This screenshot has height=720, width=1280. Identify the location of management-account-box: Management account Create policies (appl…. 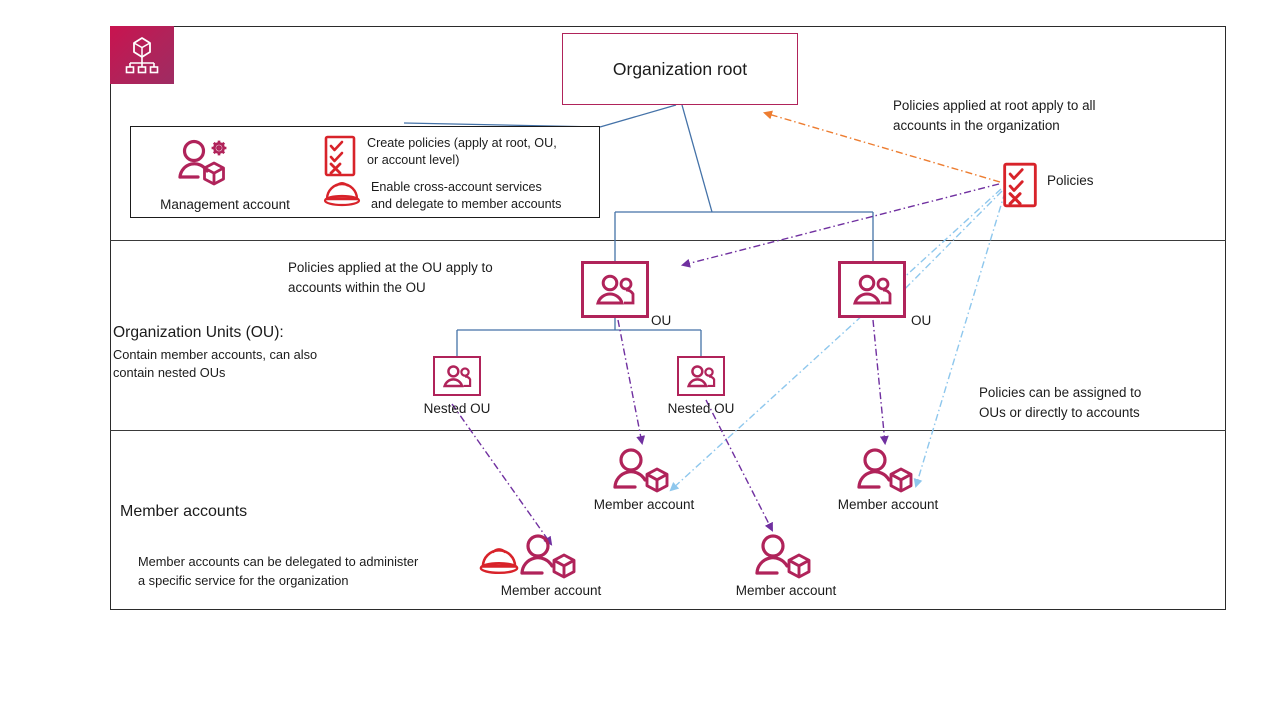
(365, 172).